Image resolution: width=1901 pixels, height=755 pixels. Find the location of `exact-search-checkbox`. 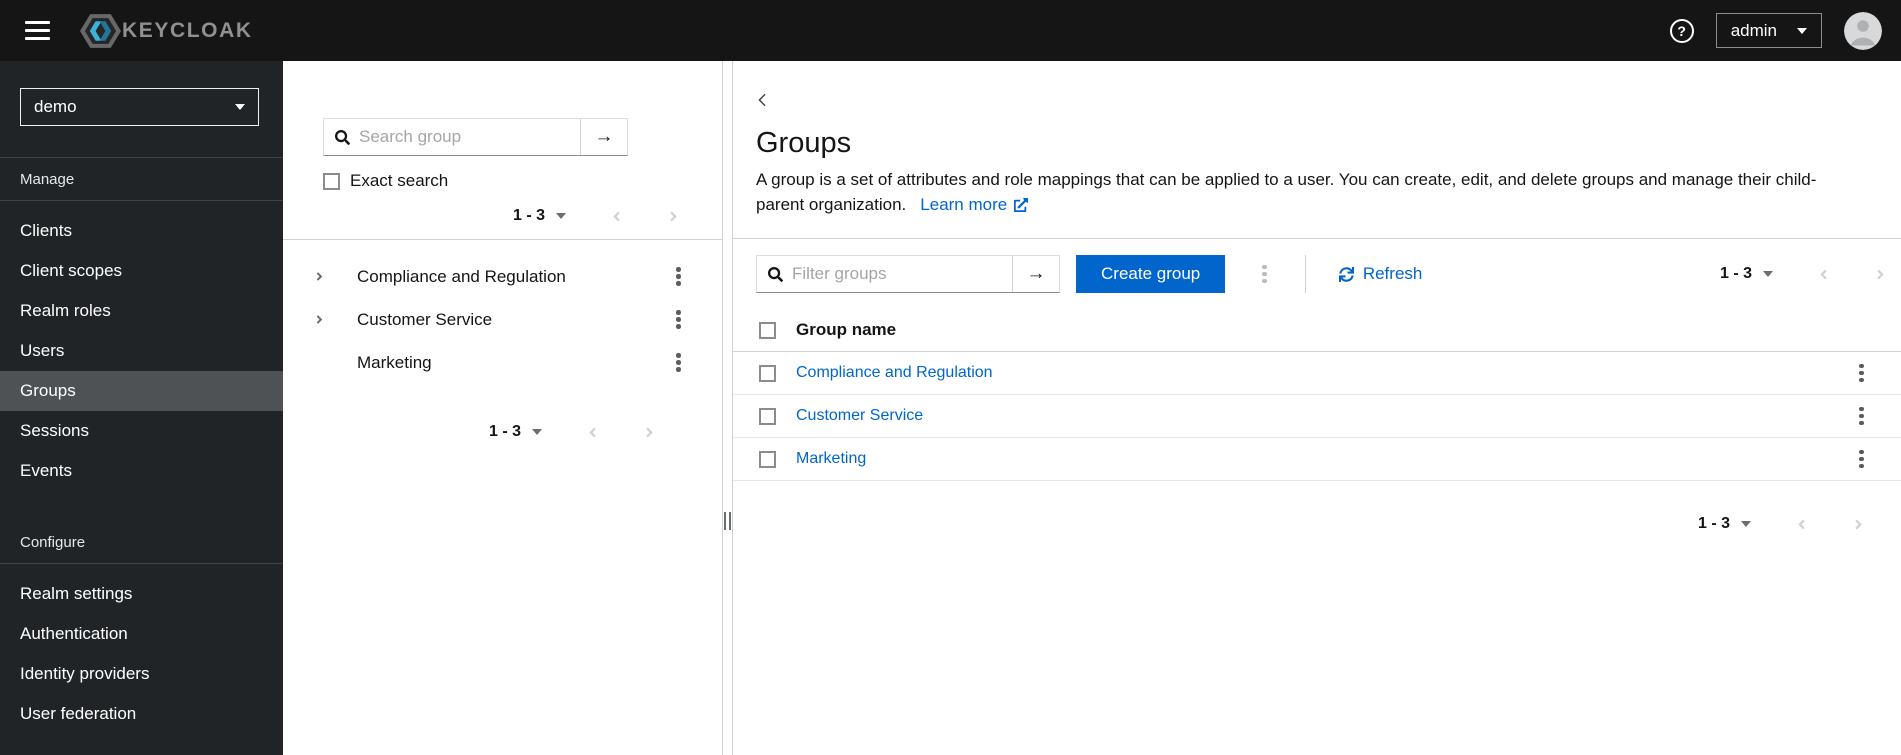

exact-search-checkbox is located at coordinates (331, 181).